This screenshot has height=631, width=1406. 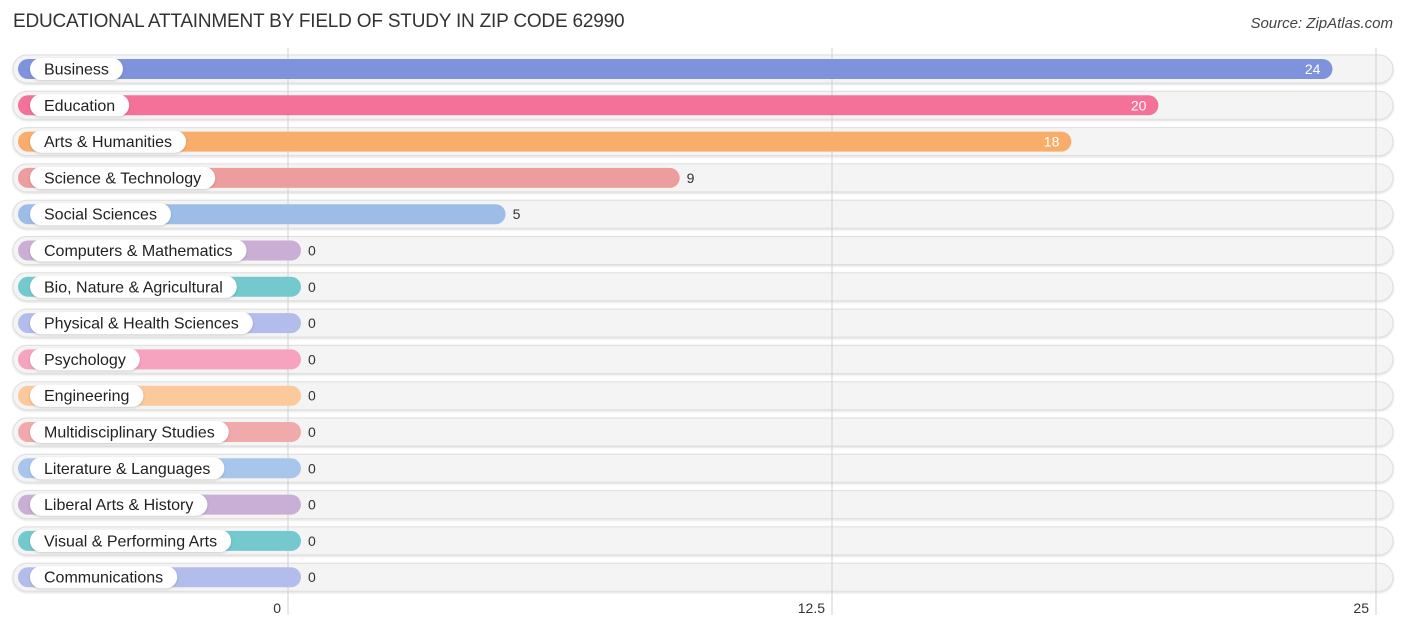 I want to click on bar-row: Multidisciplinary Studies 0, so click(x=167, y=432).